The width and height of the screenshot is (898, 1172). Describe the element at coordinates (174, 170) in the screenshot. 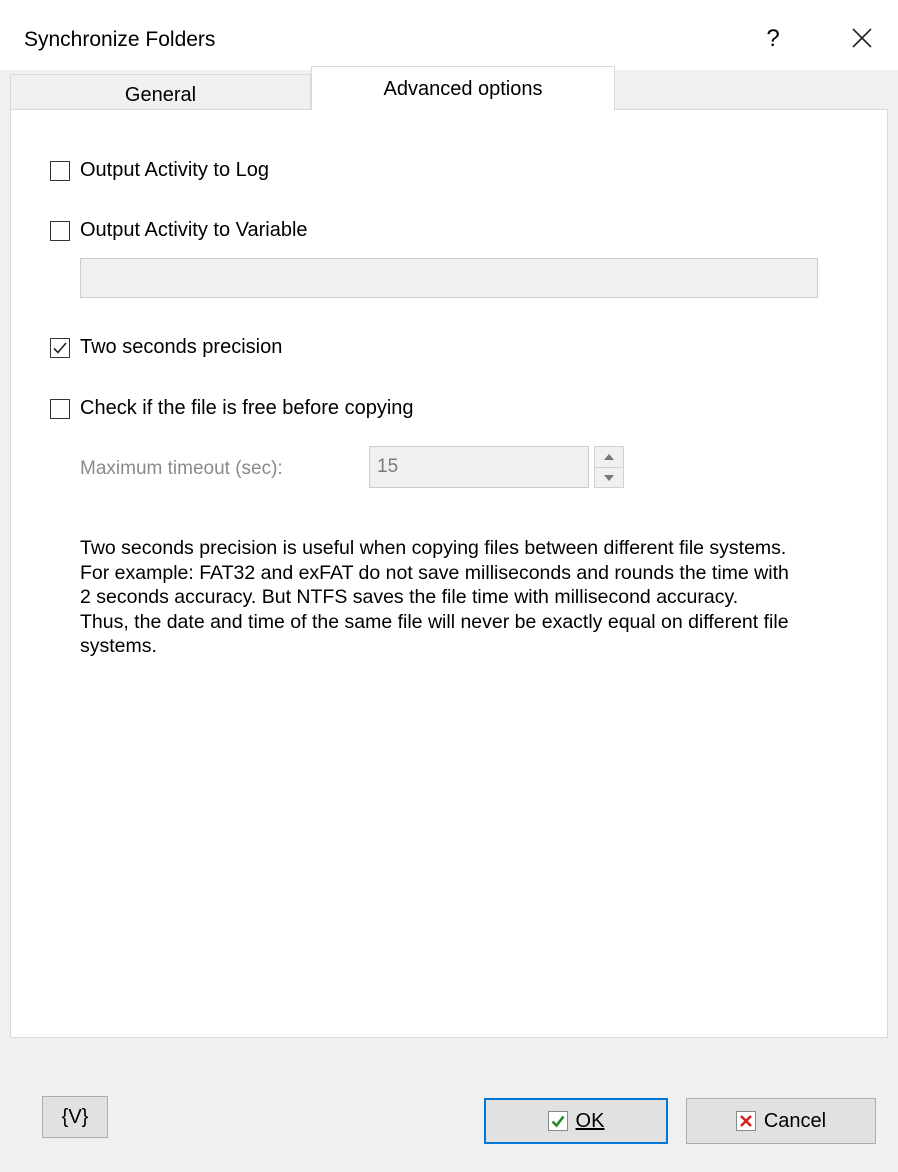

I see `output-log-label: Output Activity to Log` at that location.